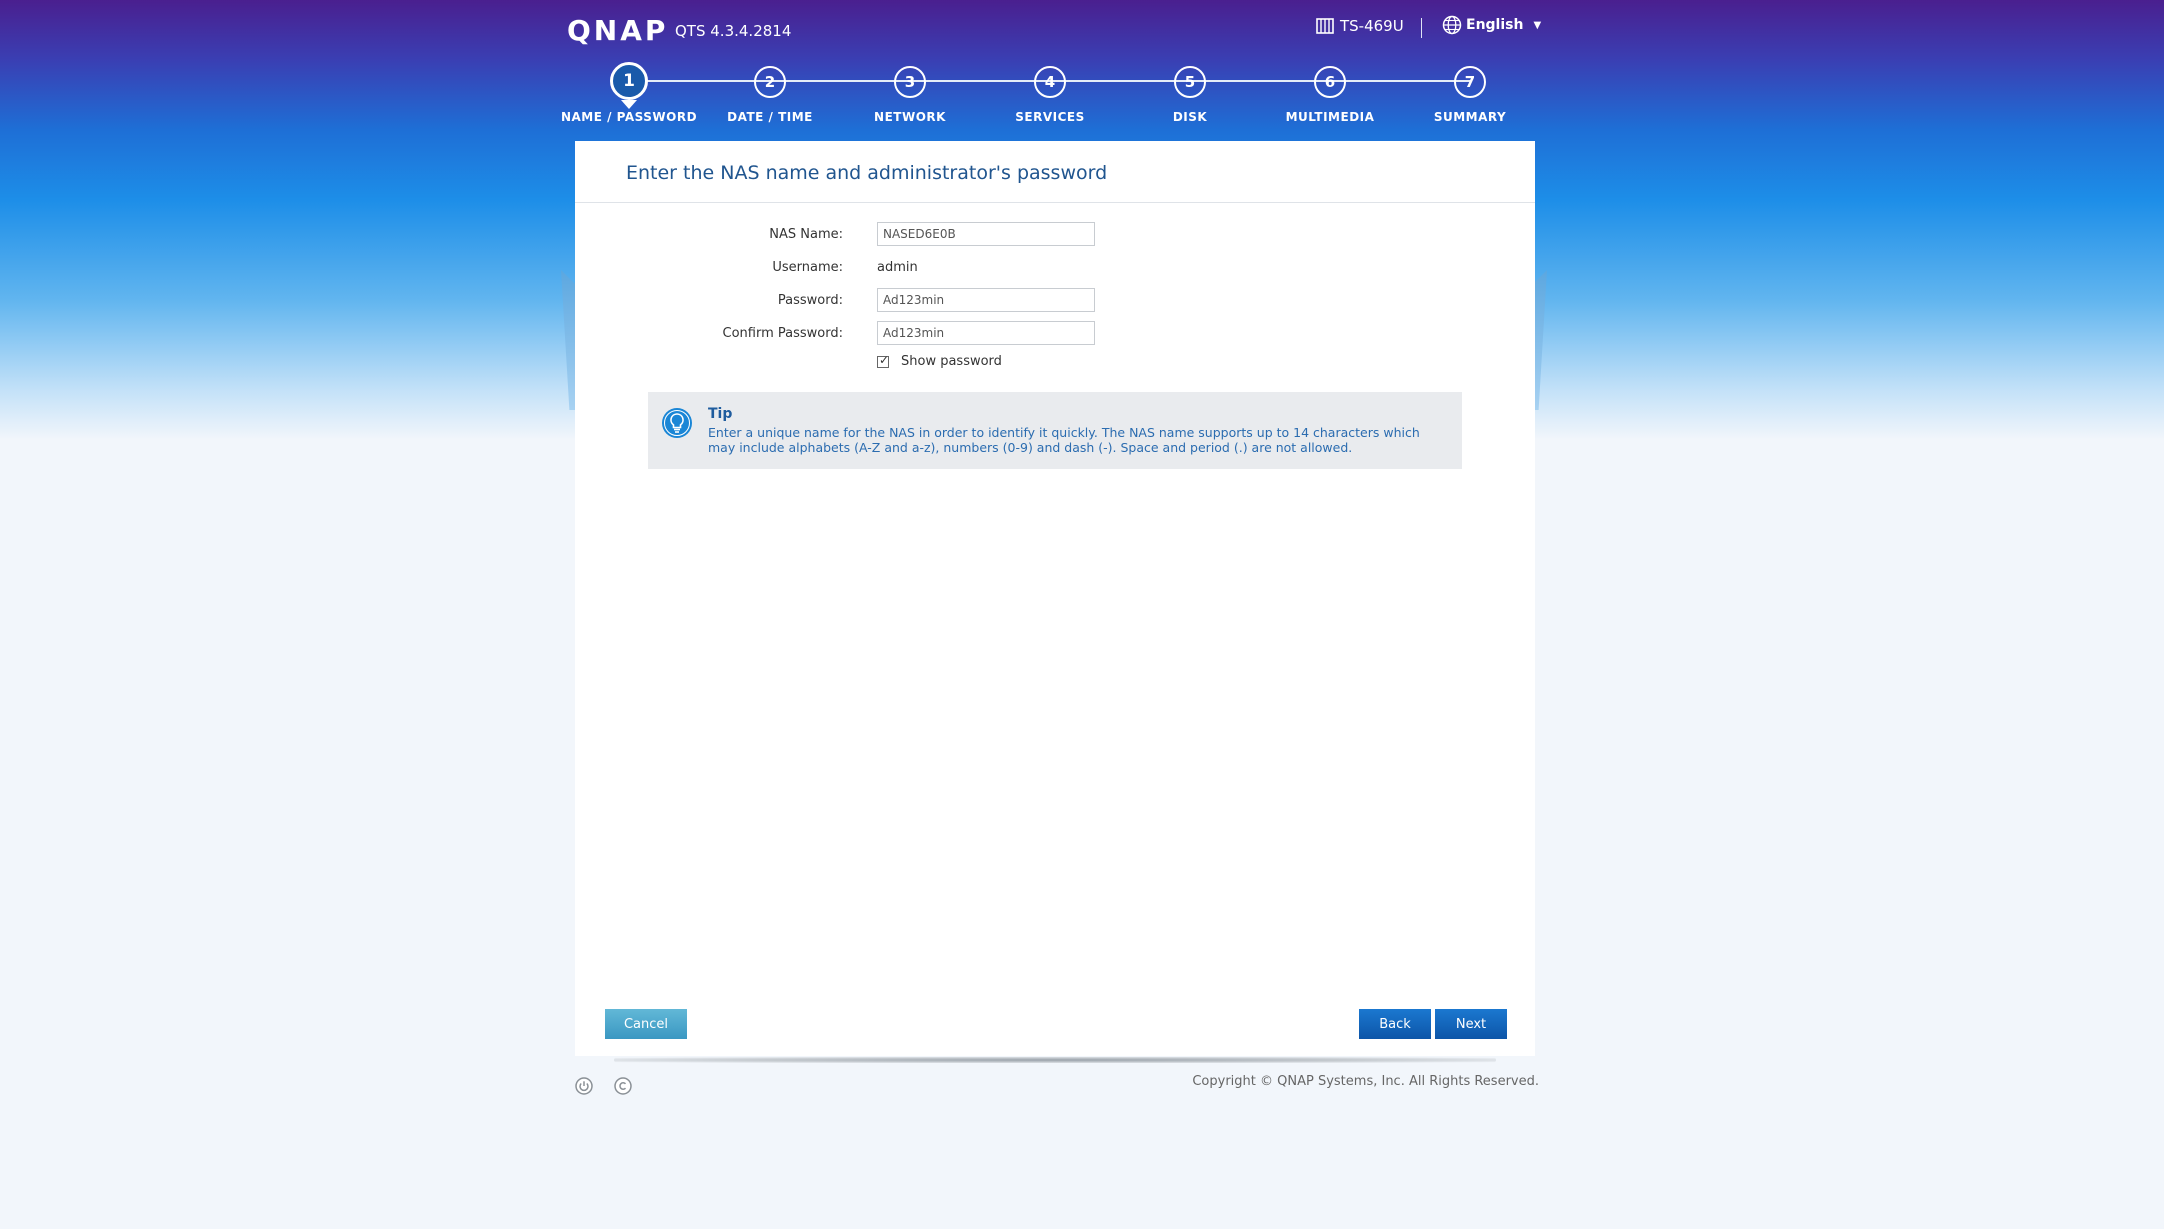 This screenshot has width=2164, height=1229. I want to click on step-label: MULTIMEDIA, so click(1330, 117).